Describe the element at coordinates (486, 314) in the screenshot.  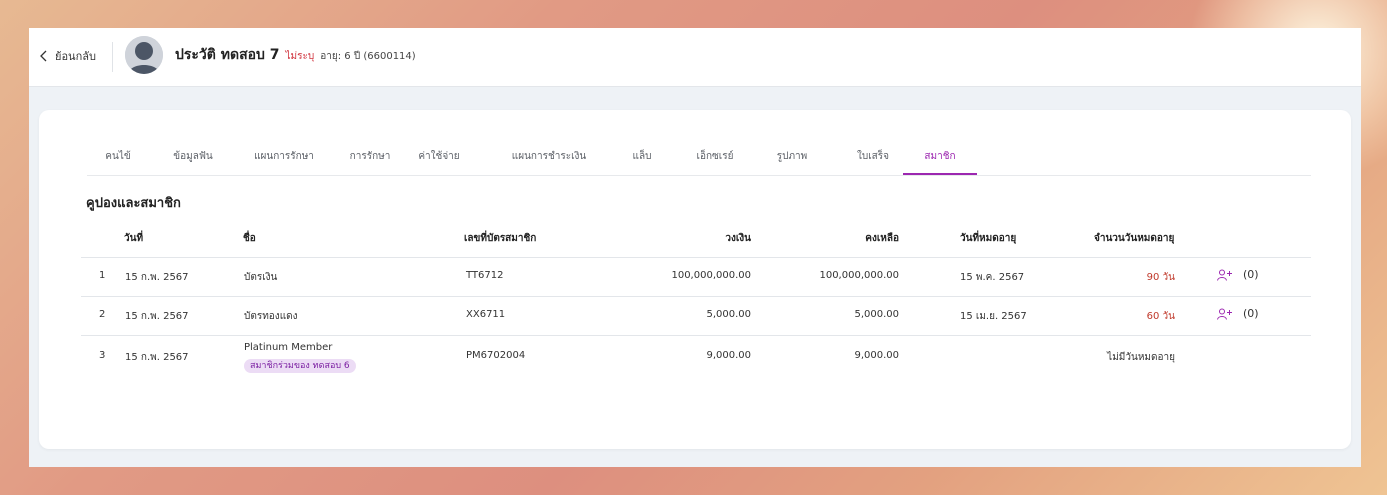
I see `row-card-no: XX6711` at that location.